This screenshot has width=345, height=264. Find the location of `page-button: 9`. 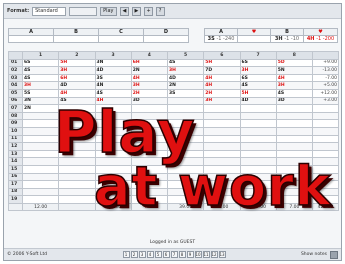

page-button: 9 is located at coordinates (190, 254).